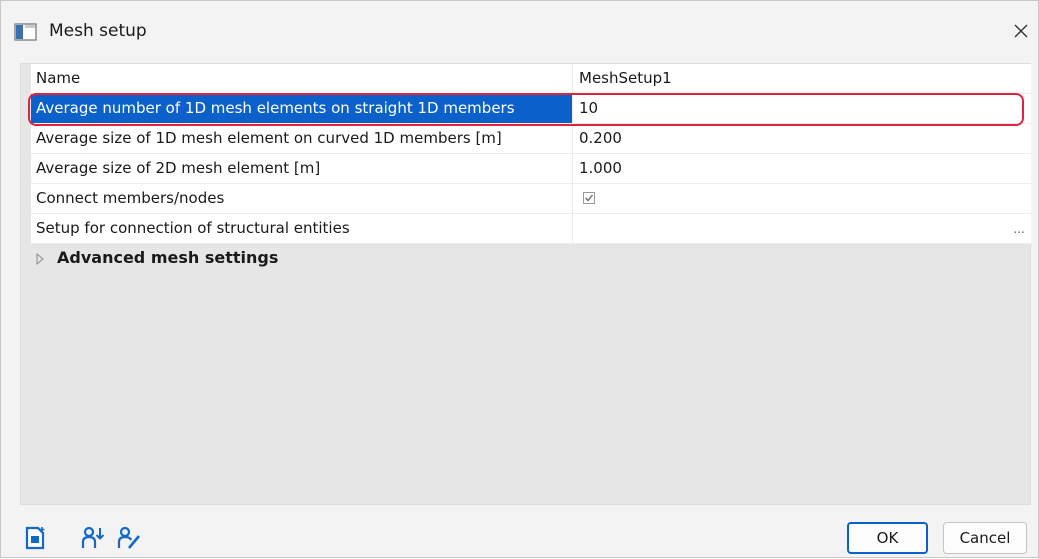 The image size is (1039, 559). I want to click on property-label: Connect members/nodes, so click(302, 198).